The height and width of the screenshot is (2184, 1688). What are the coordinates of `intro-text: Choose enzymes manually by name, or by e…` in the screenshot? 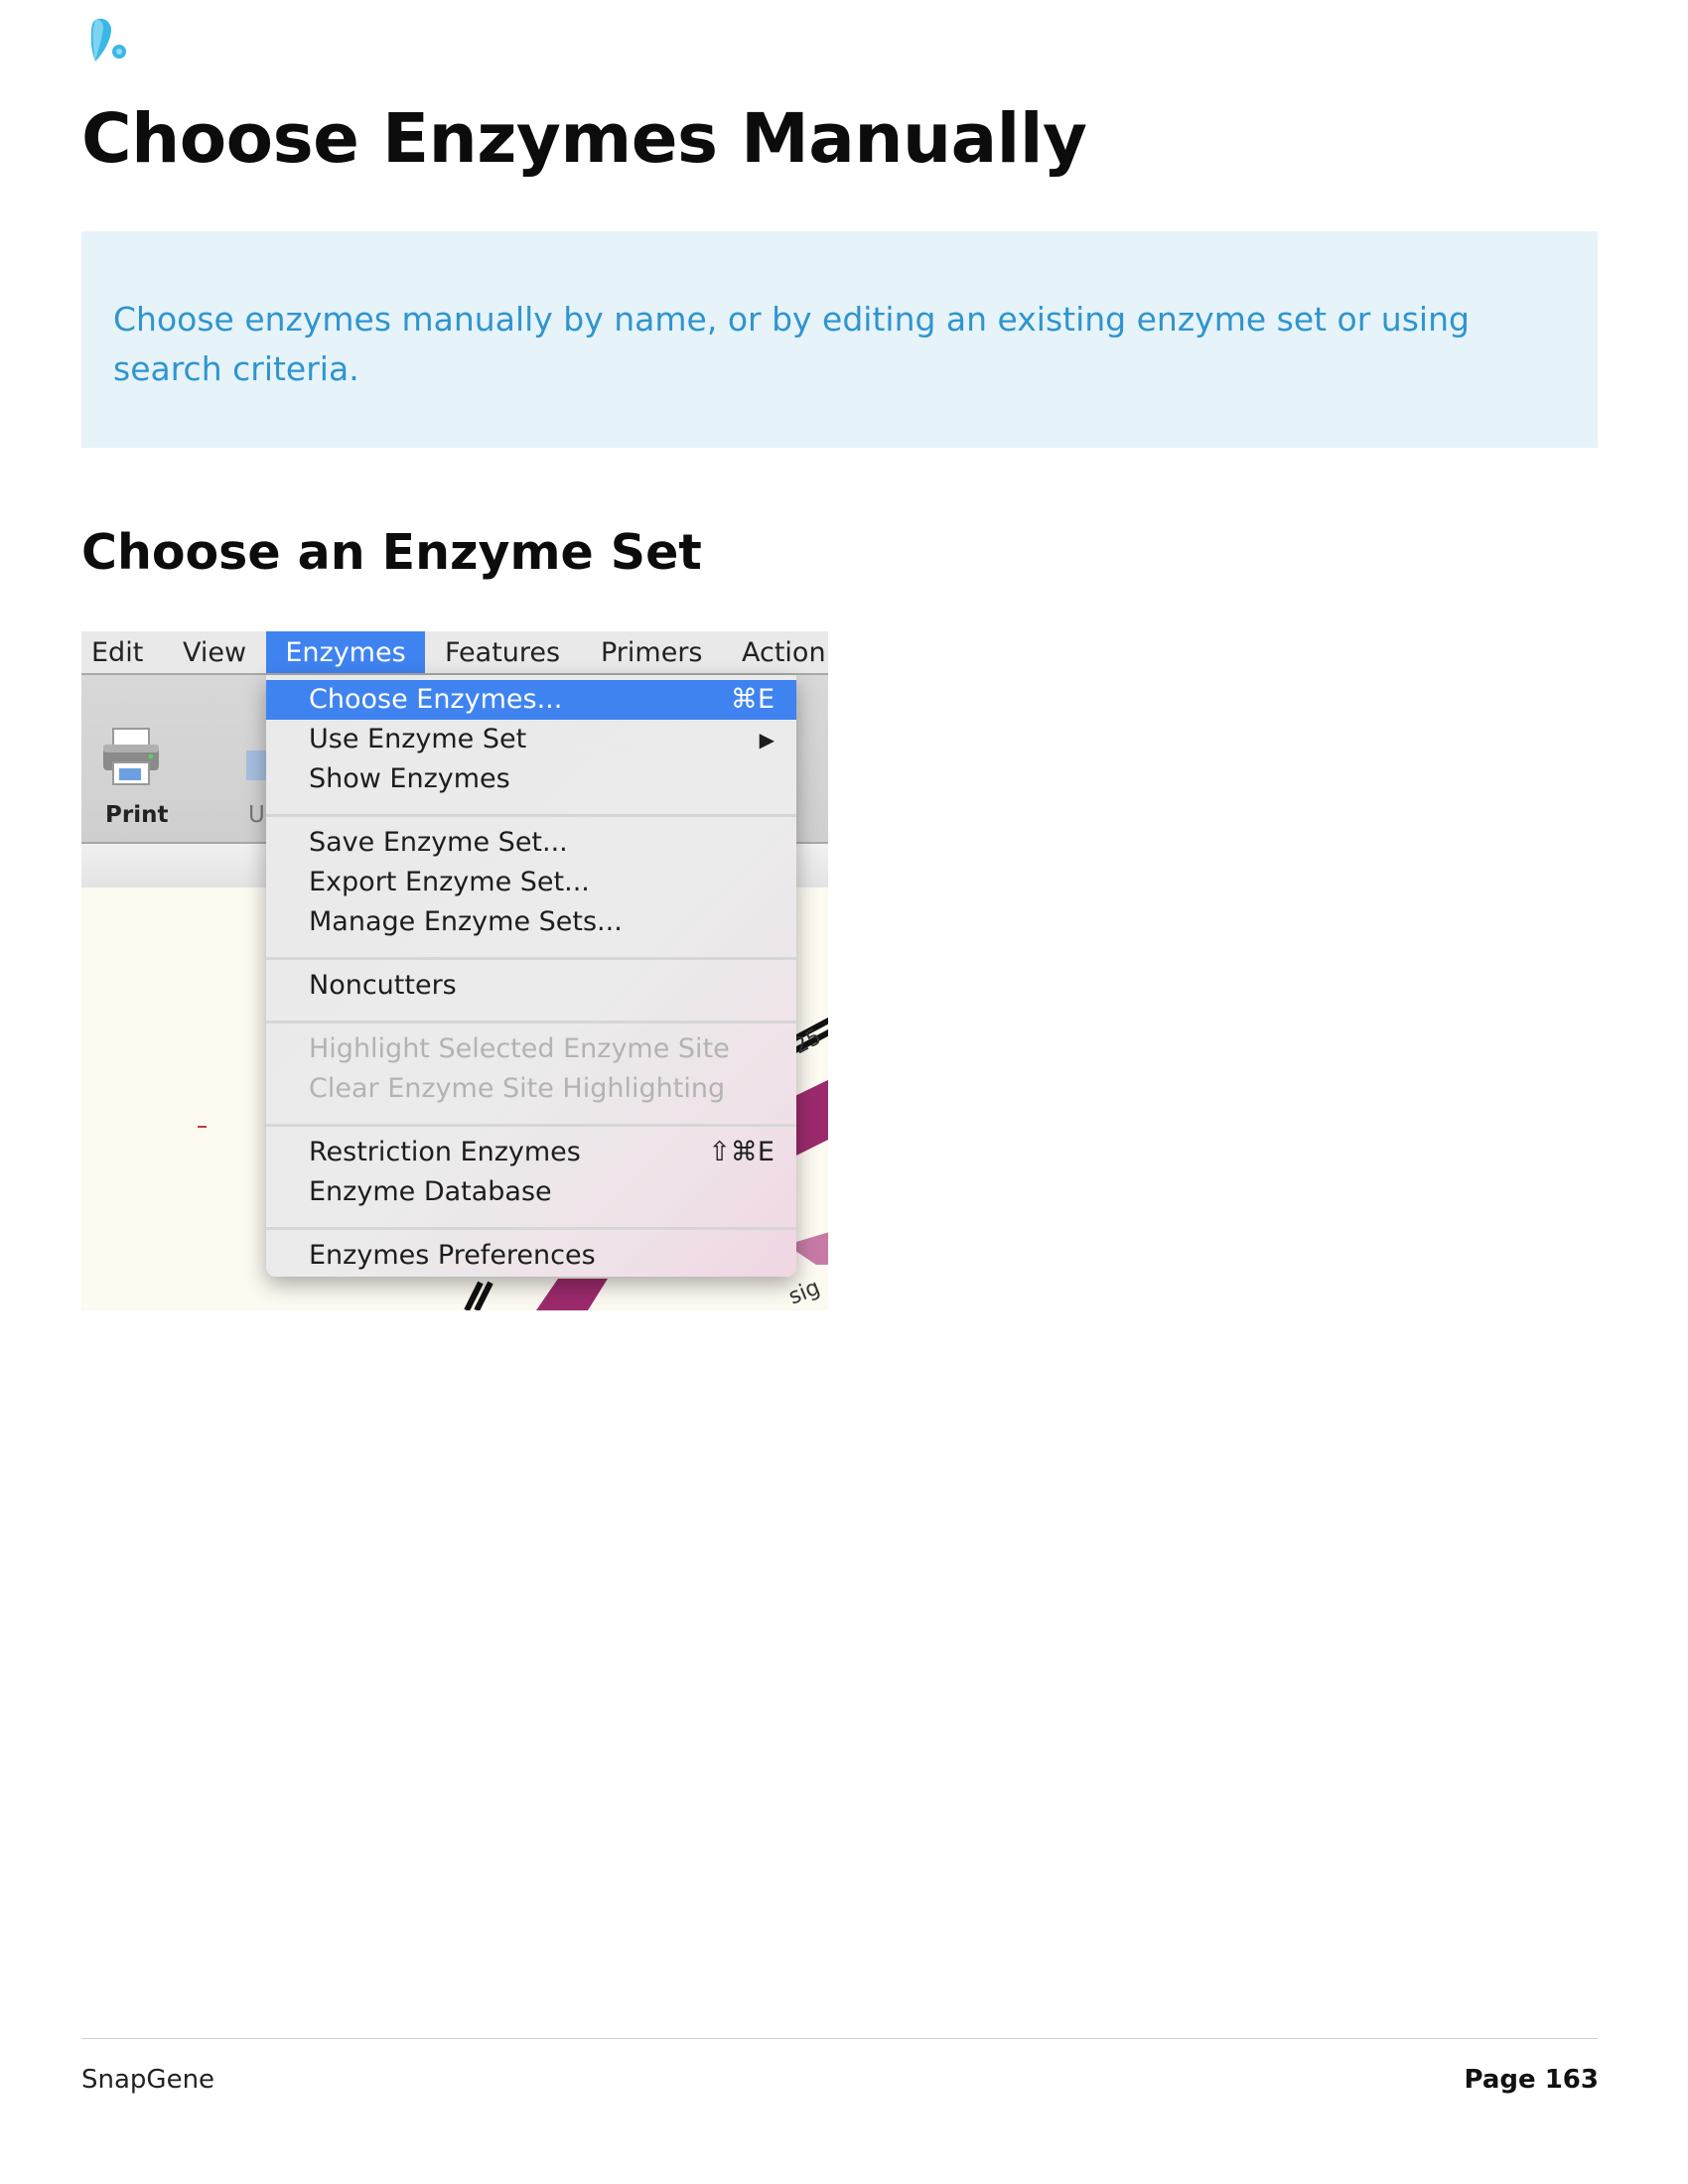 It's located at (791, 344).